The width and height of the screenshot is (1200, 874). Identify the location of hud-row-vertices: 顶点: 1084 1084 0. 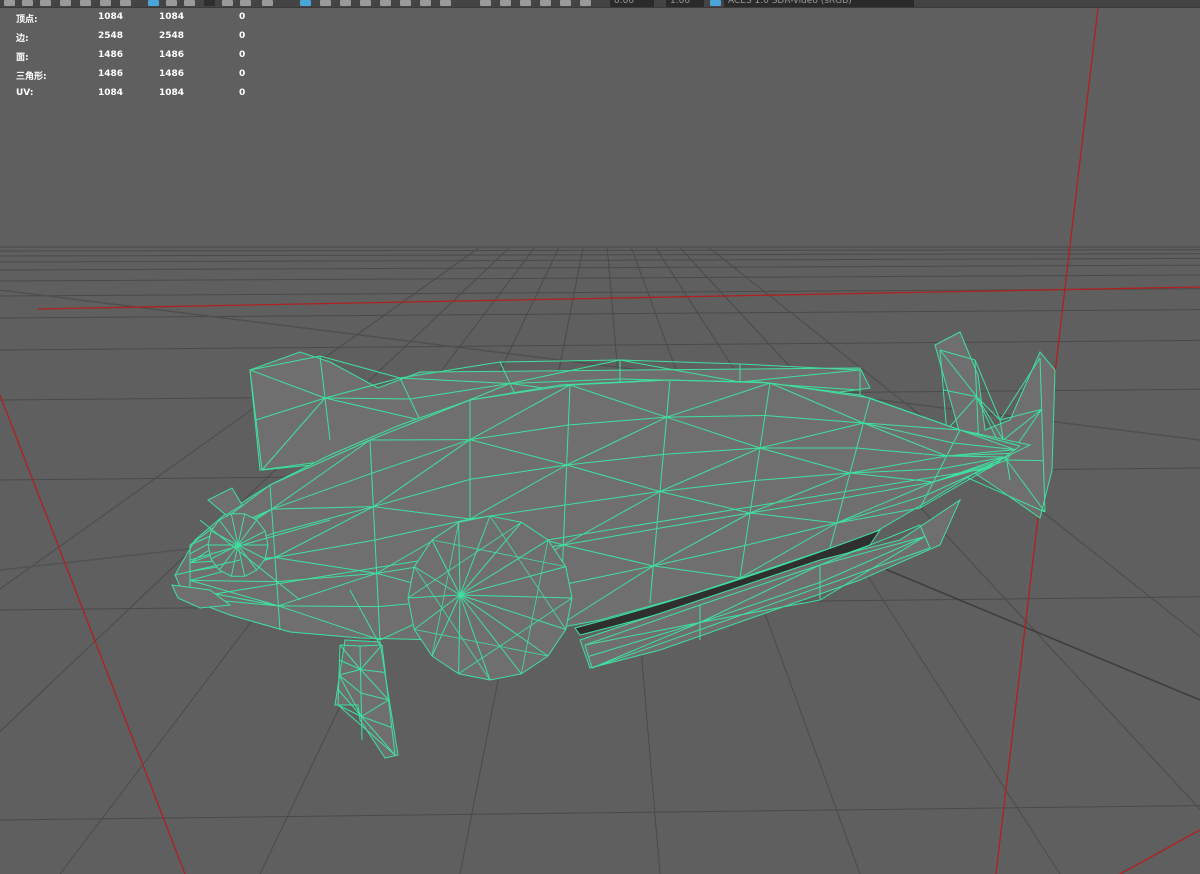
(136, 21).